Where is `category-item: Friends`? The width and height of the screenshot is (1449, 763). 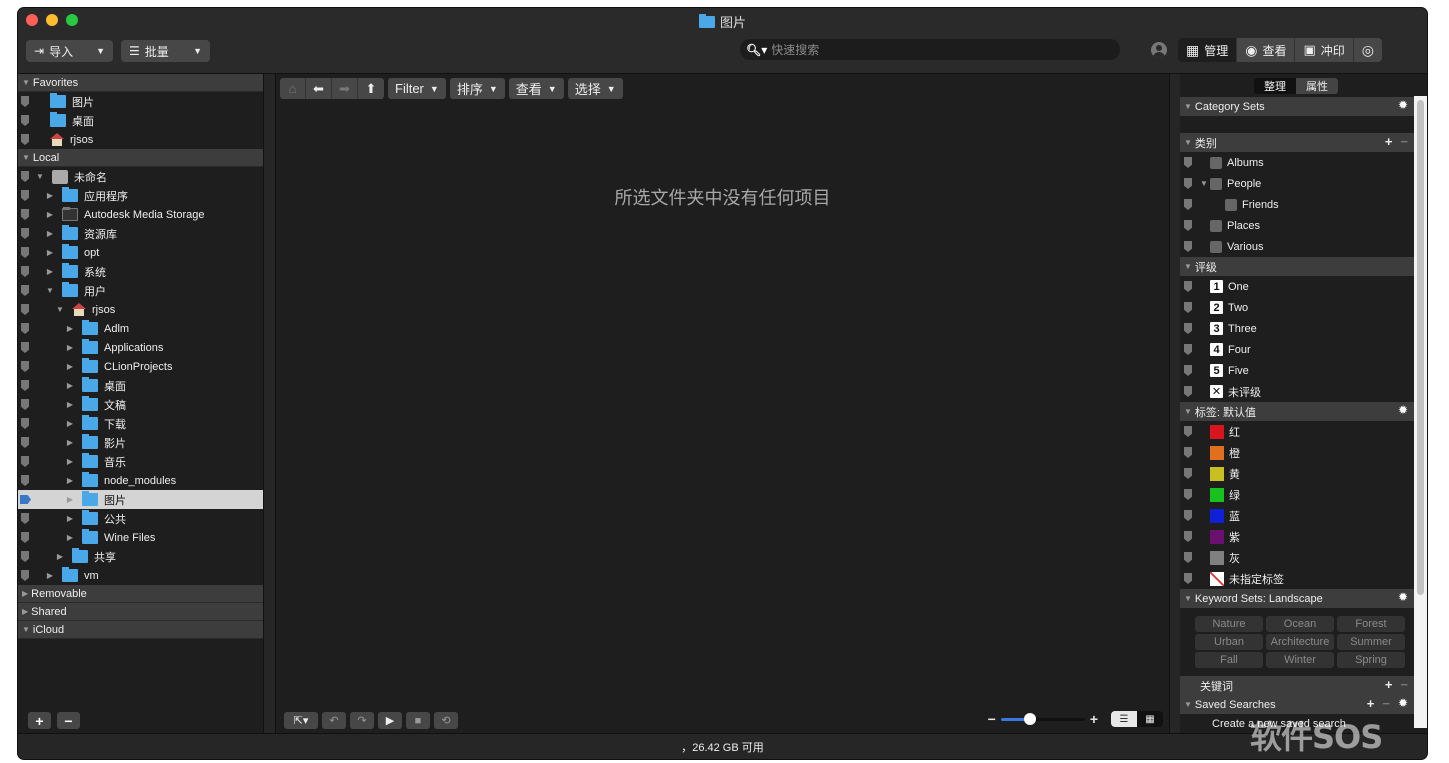
category-item: Friends is located at coordinates (1297, 204).